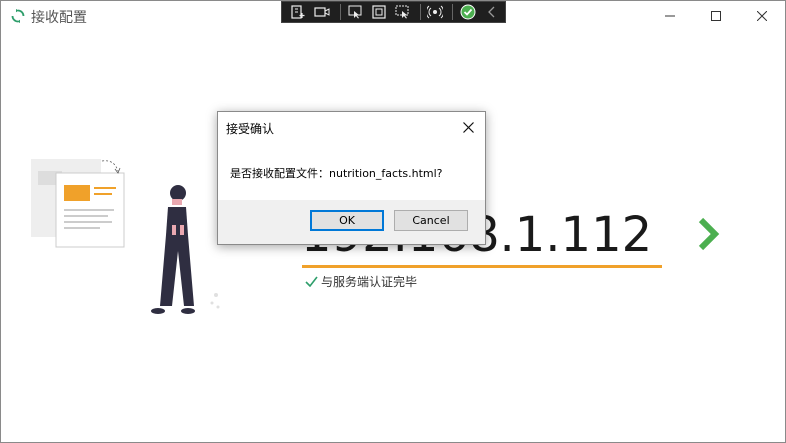  Describe the element at coordinates (482, 266) in the screenshot. I see `ip-underline` at that location.